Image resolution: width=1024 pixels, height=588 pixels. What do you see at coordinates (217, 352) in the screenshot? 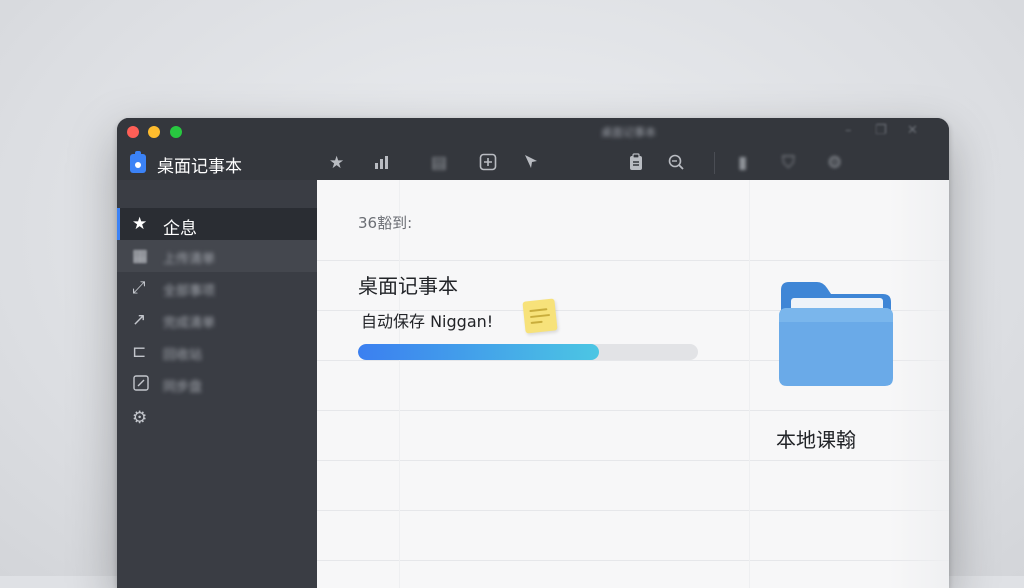
I see `sidebar-item-trash: ⊏ 回收站` at bounding box center [217, 352].